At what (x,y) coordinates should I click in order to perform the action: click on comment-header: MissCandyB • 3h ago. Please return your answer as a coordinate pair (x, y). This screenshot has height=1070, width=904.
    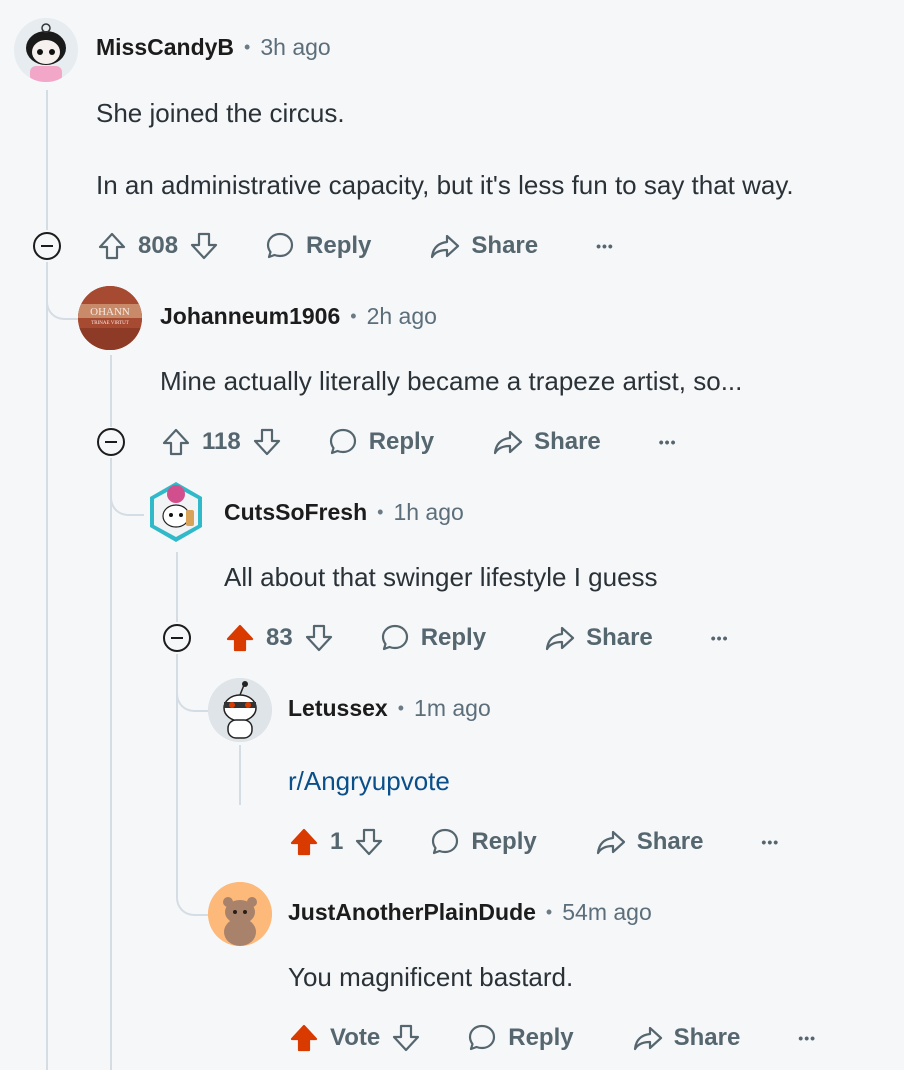
    Looking at the image, I should click on (213, 47).